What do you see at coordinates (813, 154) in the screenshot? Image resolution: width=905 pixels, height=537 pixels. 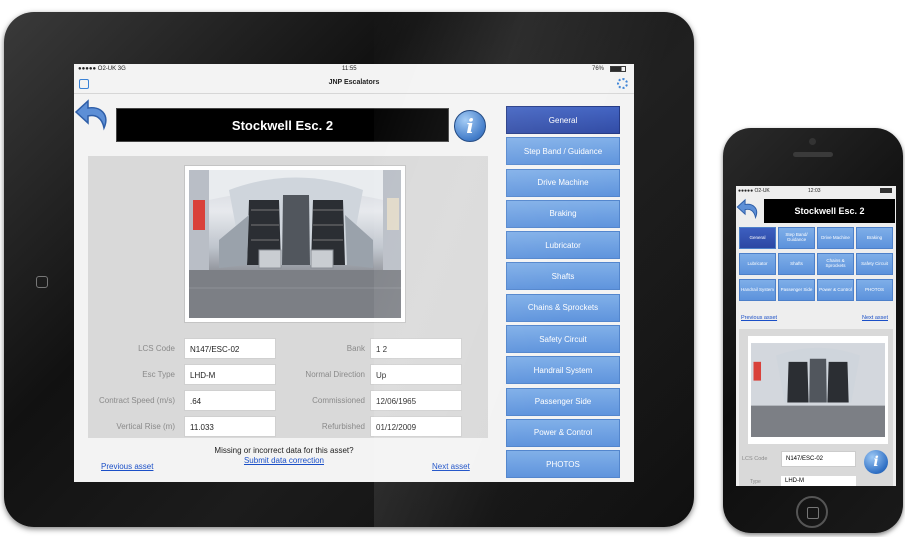 I see `speaker-grille` at bounding box center [813, 154].